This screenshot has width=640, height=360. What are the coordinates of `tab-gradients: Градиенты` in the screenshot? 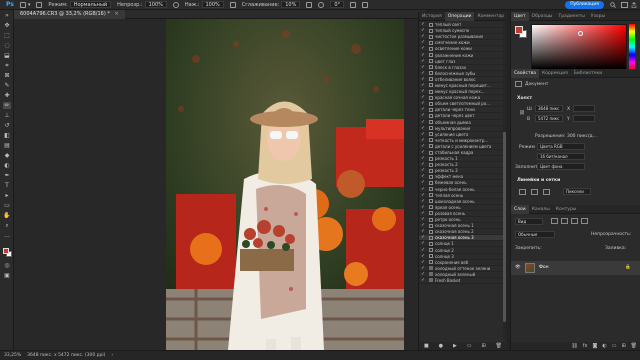 It's located at (572, 16).